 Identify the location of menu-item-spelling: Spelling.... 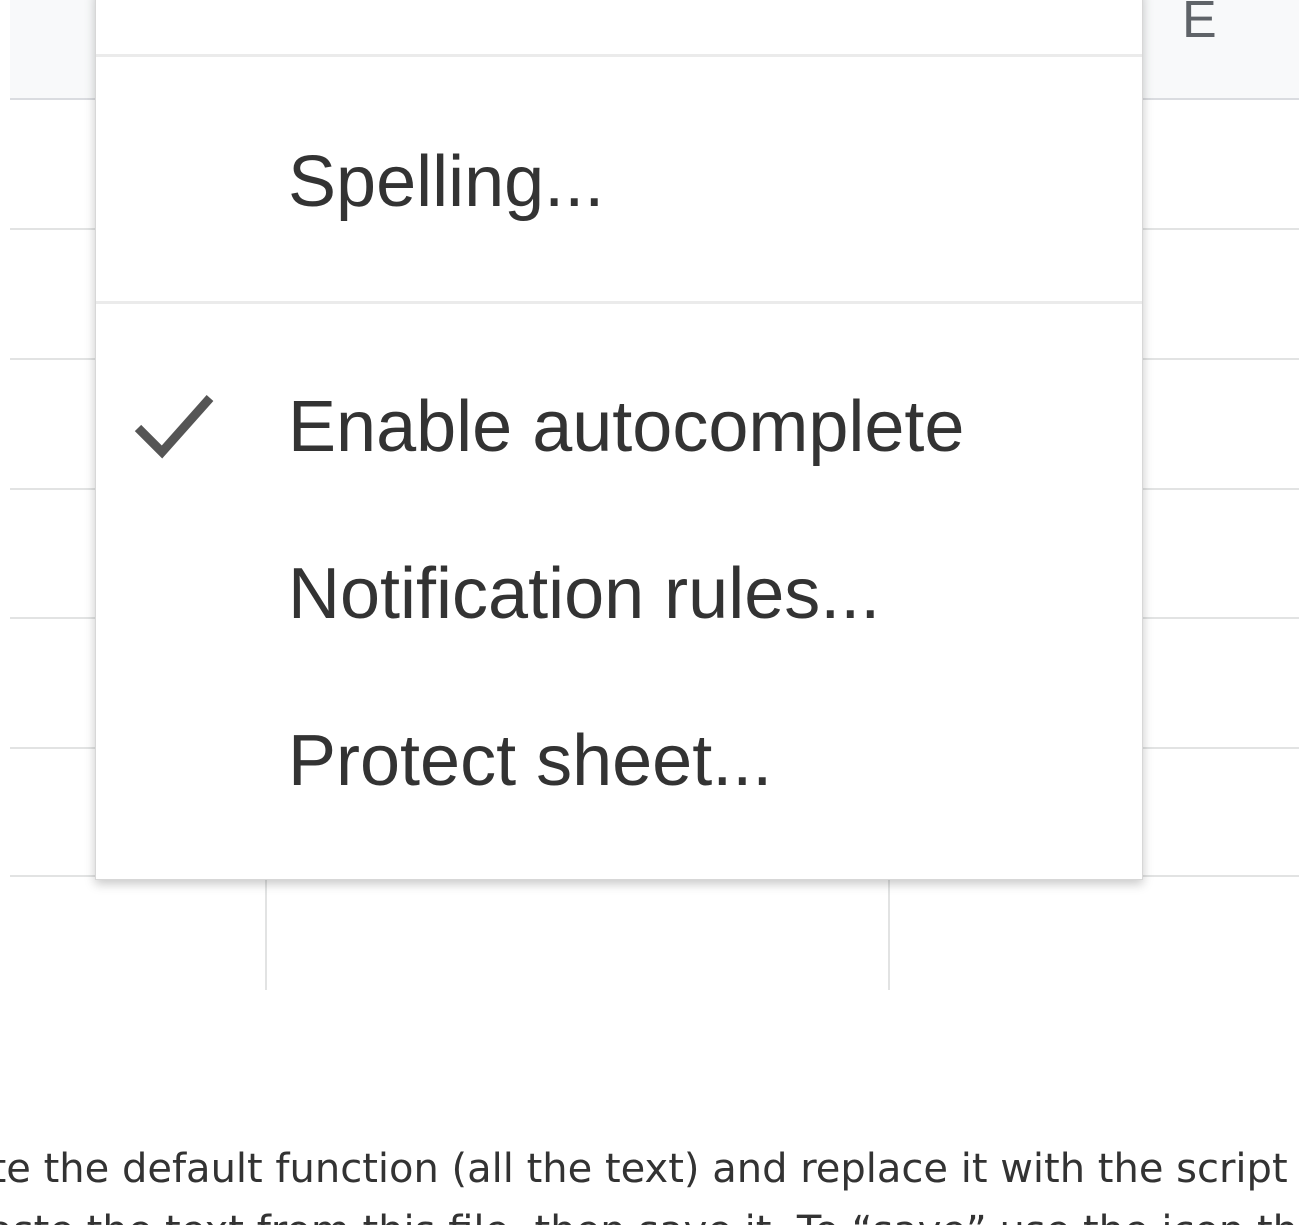
(619, 182).